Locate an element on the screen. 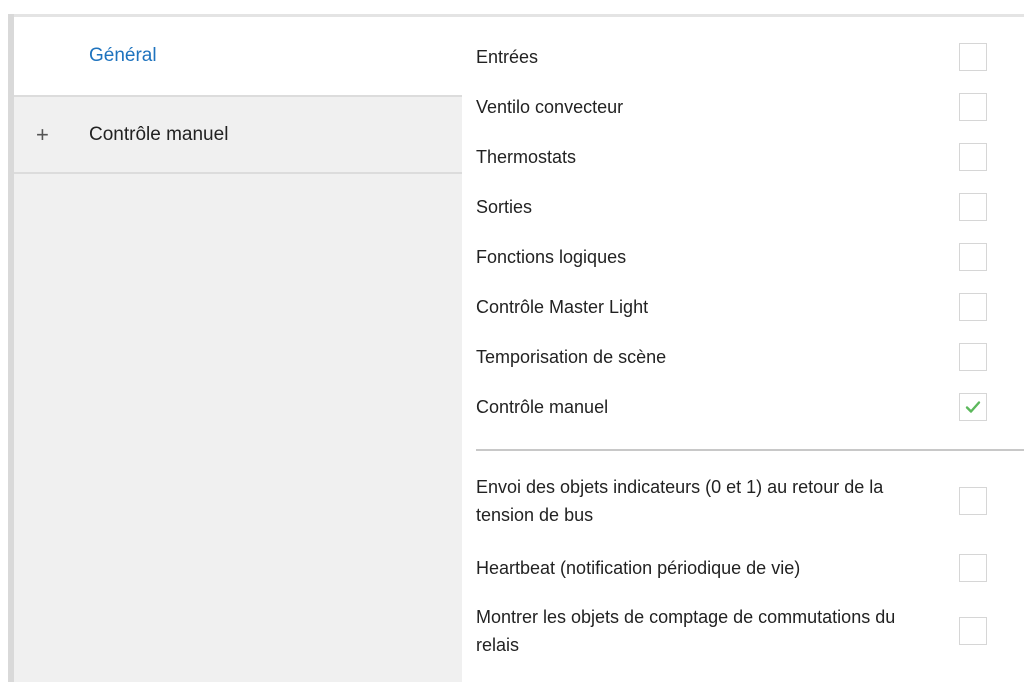  option-label: Contrôle manuel is located at coordinates (542, 407).